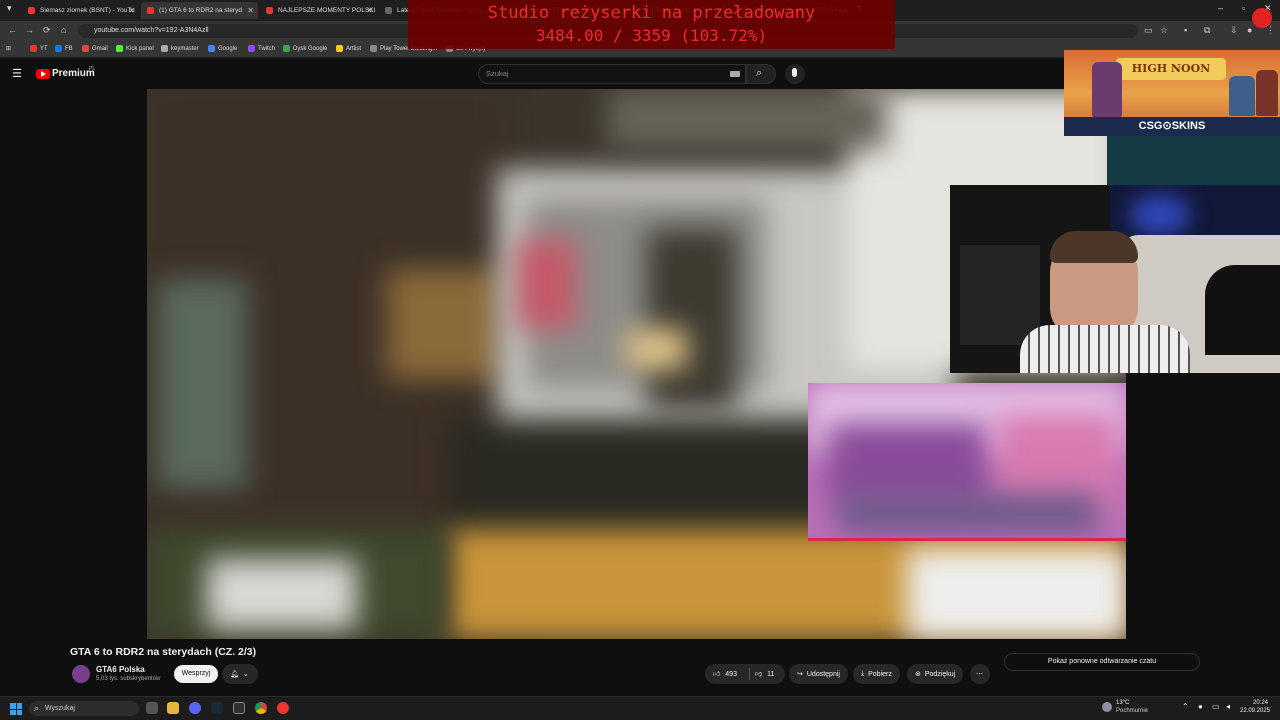  Describe the element at coordinates (1207, 30) in the screenshot. I see `extensions-puzzle-icon: ⧉` at that location.